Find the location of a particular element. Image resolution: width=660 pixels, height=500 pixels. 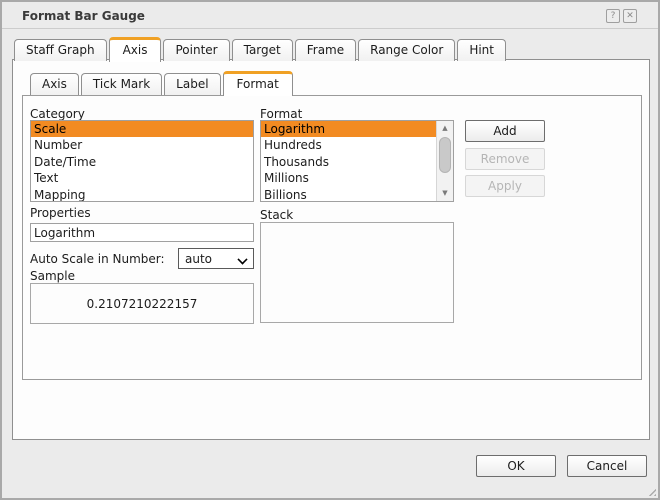

list-item-scale: Scale is located at coordinates (142, 129).